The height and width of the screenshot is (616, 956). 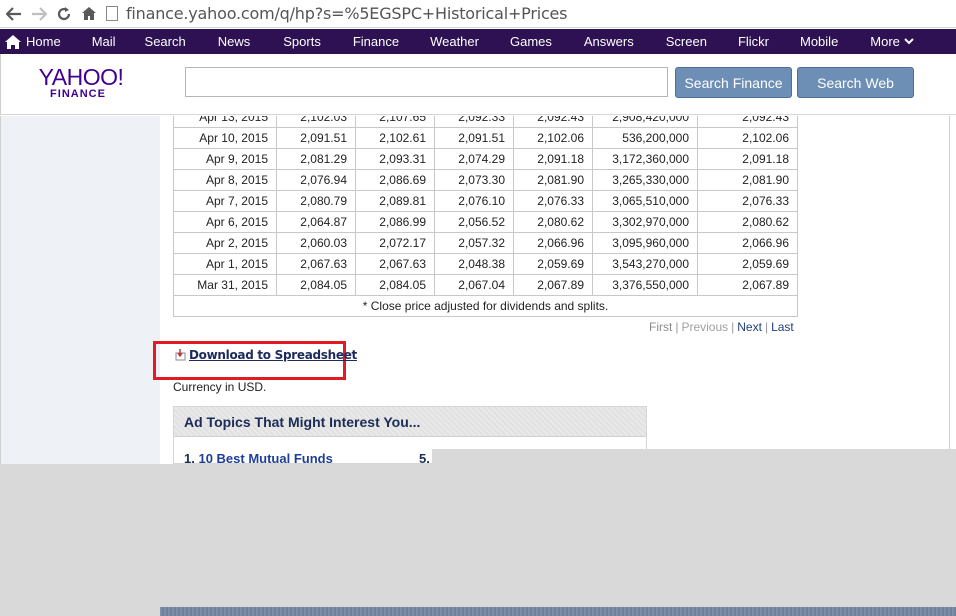 I want to click on table-cell: 2,102.61, so click(x=395, y=138).